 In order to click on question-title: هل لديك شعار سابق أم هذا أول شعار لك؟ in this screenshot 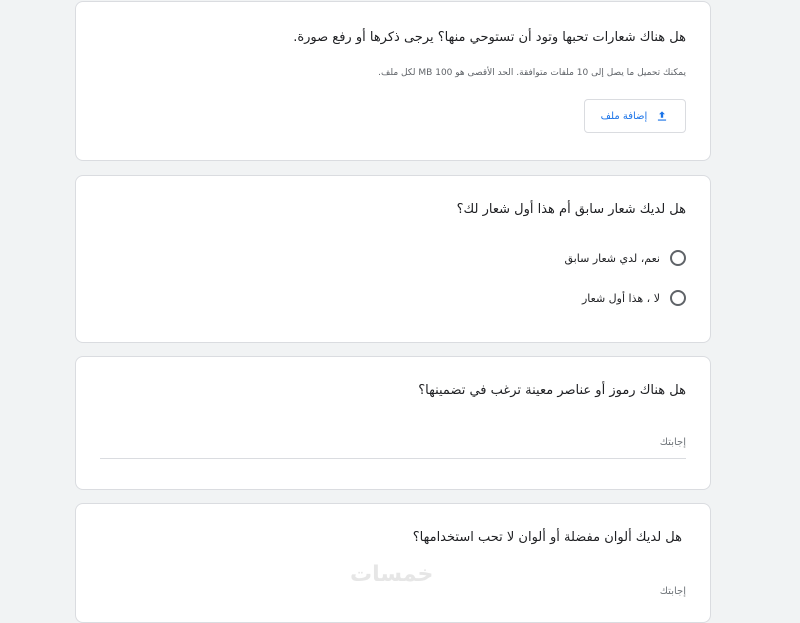, I will do `click(571, 209)`.